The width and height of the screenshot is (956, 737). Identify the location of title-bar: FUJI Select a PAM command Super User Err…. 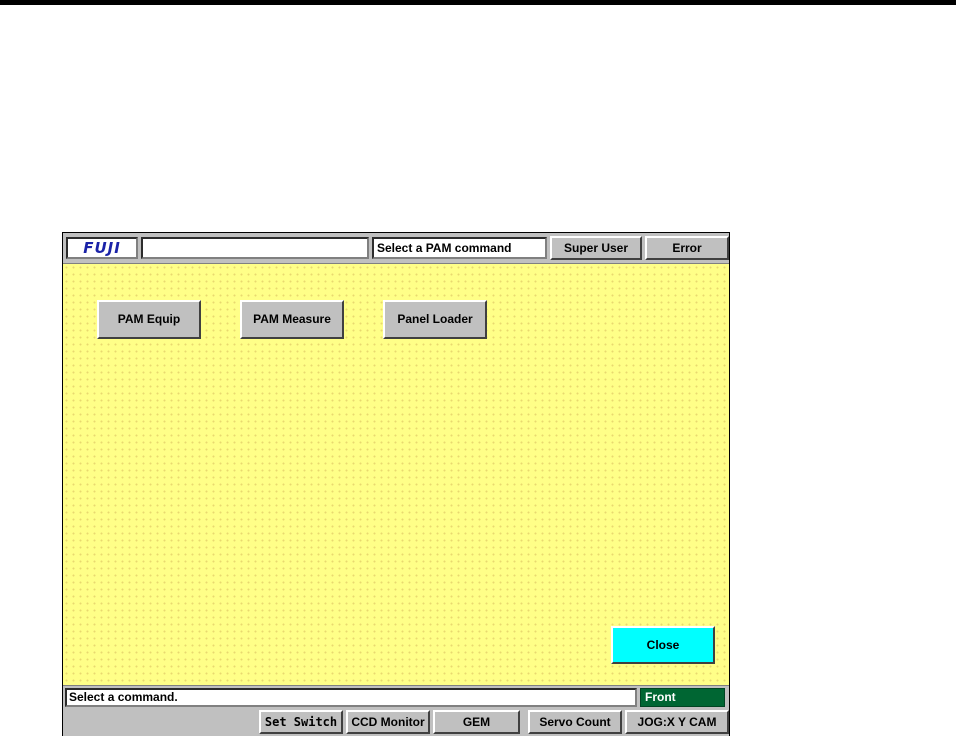
(396, 248).